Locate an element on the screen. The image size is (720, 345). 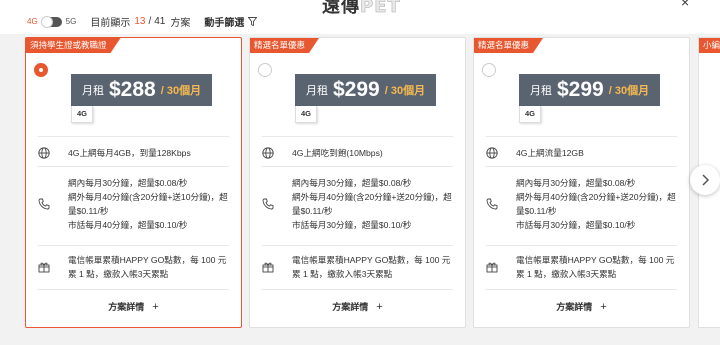
close-icon: × is located at coordinates (685, 5).